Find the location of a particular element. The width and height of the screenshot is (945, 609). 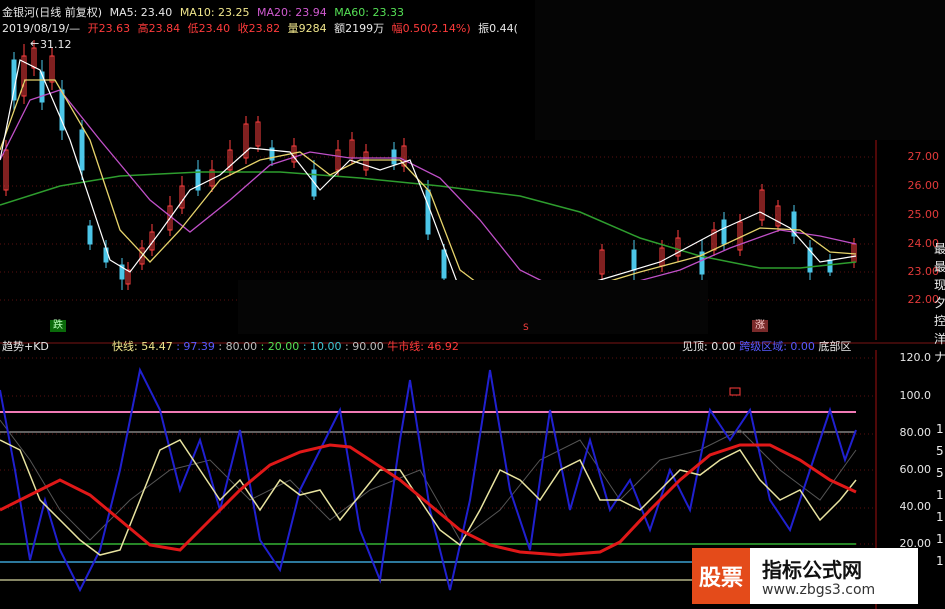

edge-char: 现 is located at coordinates (939, 285).